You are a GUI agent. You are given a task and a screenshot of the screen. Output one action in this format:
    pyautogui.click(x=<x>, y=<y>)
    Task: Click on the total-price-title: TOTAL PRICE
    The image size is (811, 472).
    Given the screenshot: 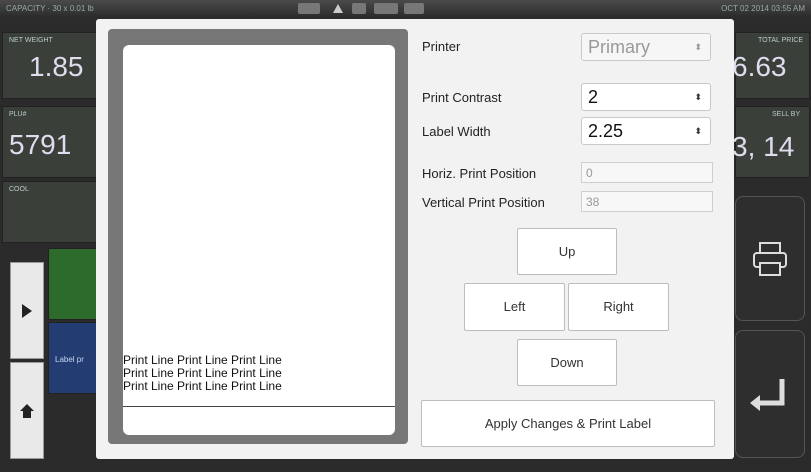 What is the action you would take?
    pyautogui.click(x=780, y=40)
    